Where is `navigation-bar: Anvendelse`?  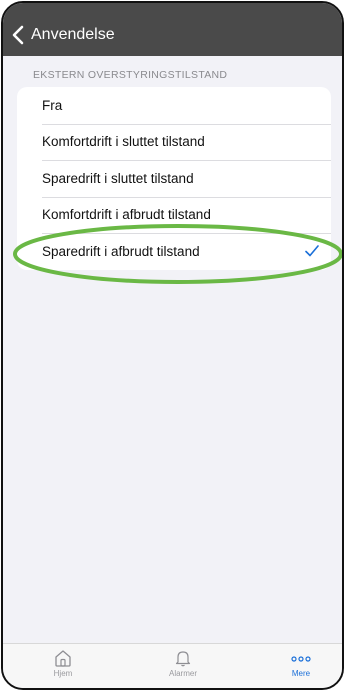 navigation-bar: Anvendelse is located at coordinates (172, 29).